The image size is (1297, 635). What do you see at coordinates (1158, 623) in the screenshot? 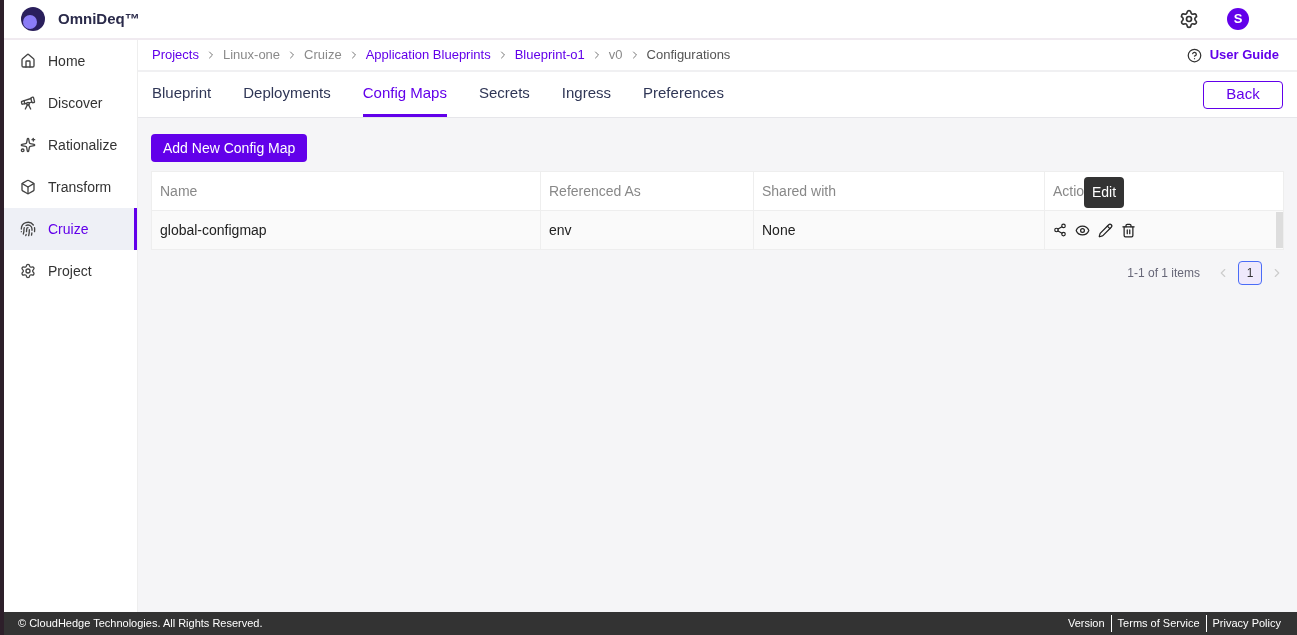
I see `footer-link: Terms of Service` at bounding box center [1158, 623].